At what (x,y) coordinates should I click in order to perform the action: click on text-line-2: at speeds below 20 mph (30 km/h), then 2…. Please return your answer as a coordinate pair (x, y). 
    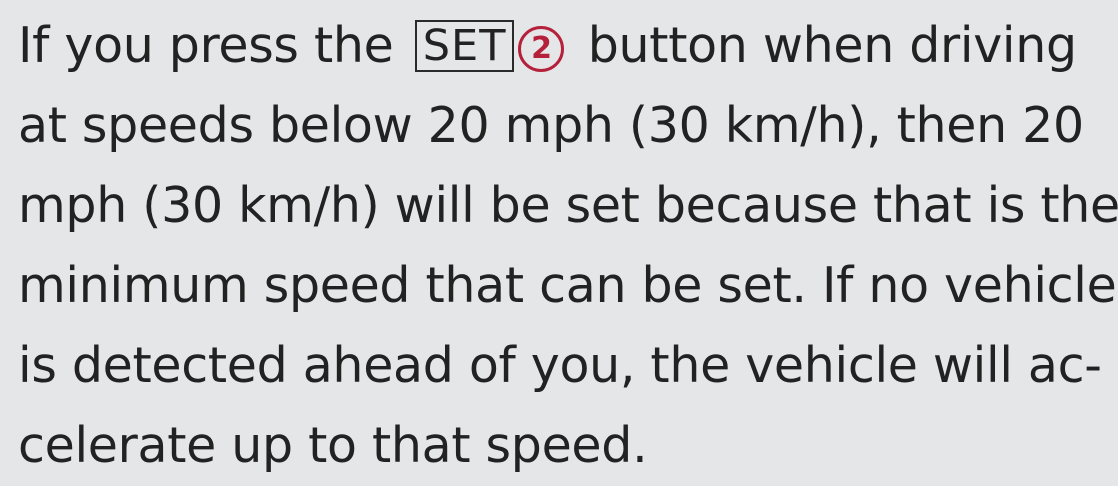
    Looking at the image, I should click on (551, 125).